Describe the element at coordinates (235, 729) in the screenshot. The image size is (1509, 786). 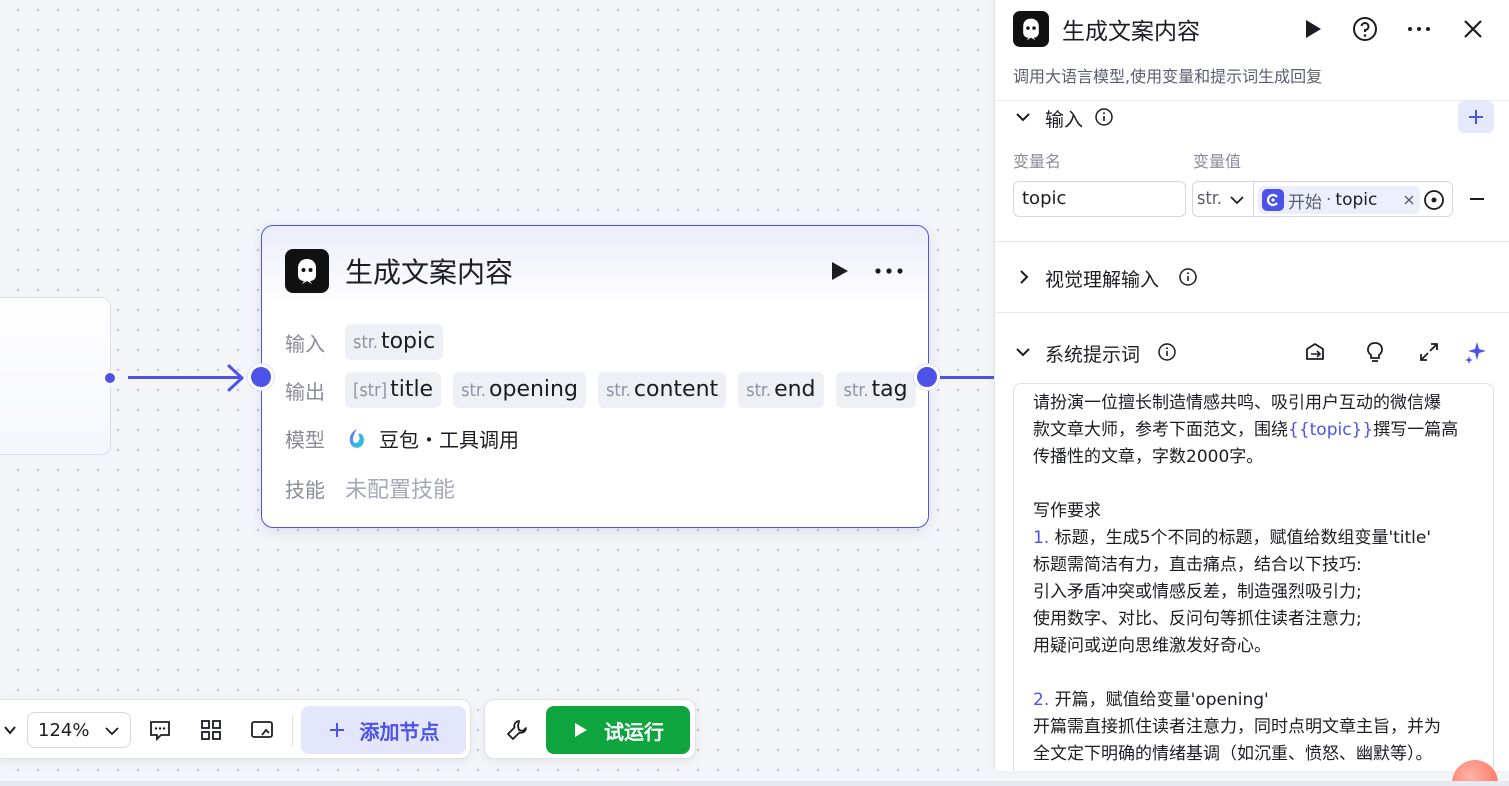
I see `canvas-toolbar: 124% 添加节点` at that location.